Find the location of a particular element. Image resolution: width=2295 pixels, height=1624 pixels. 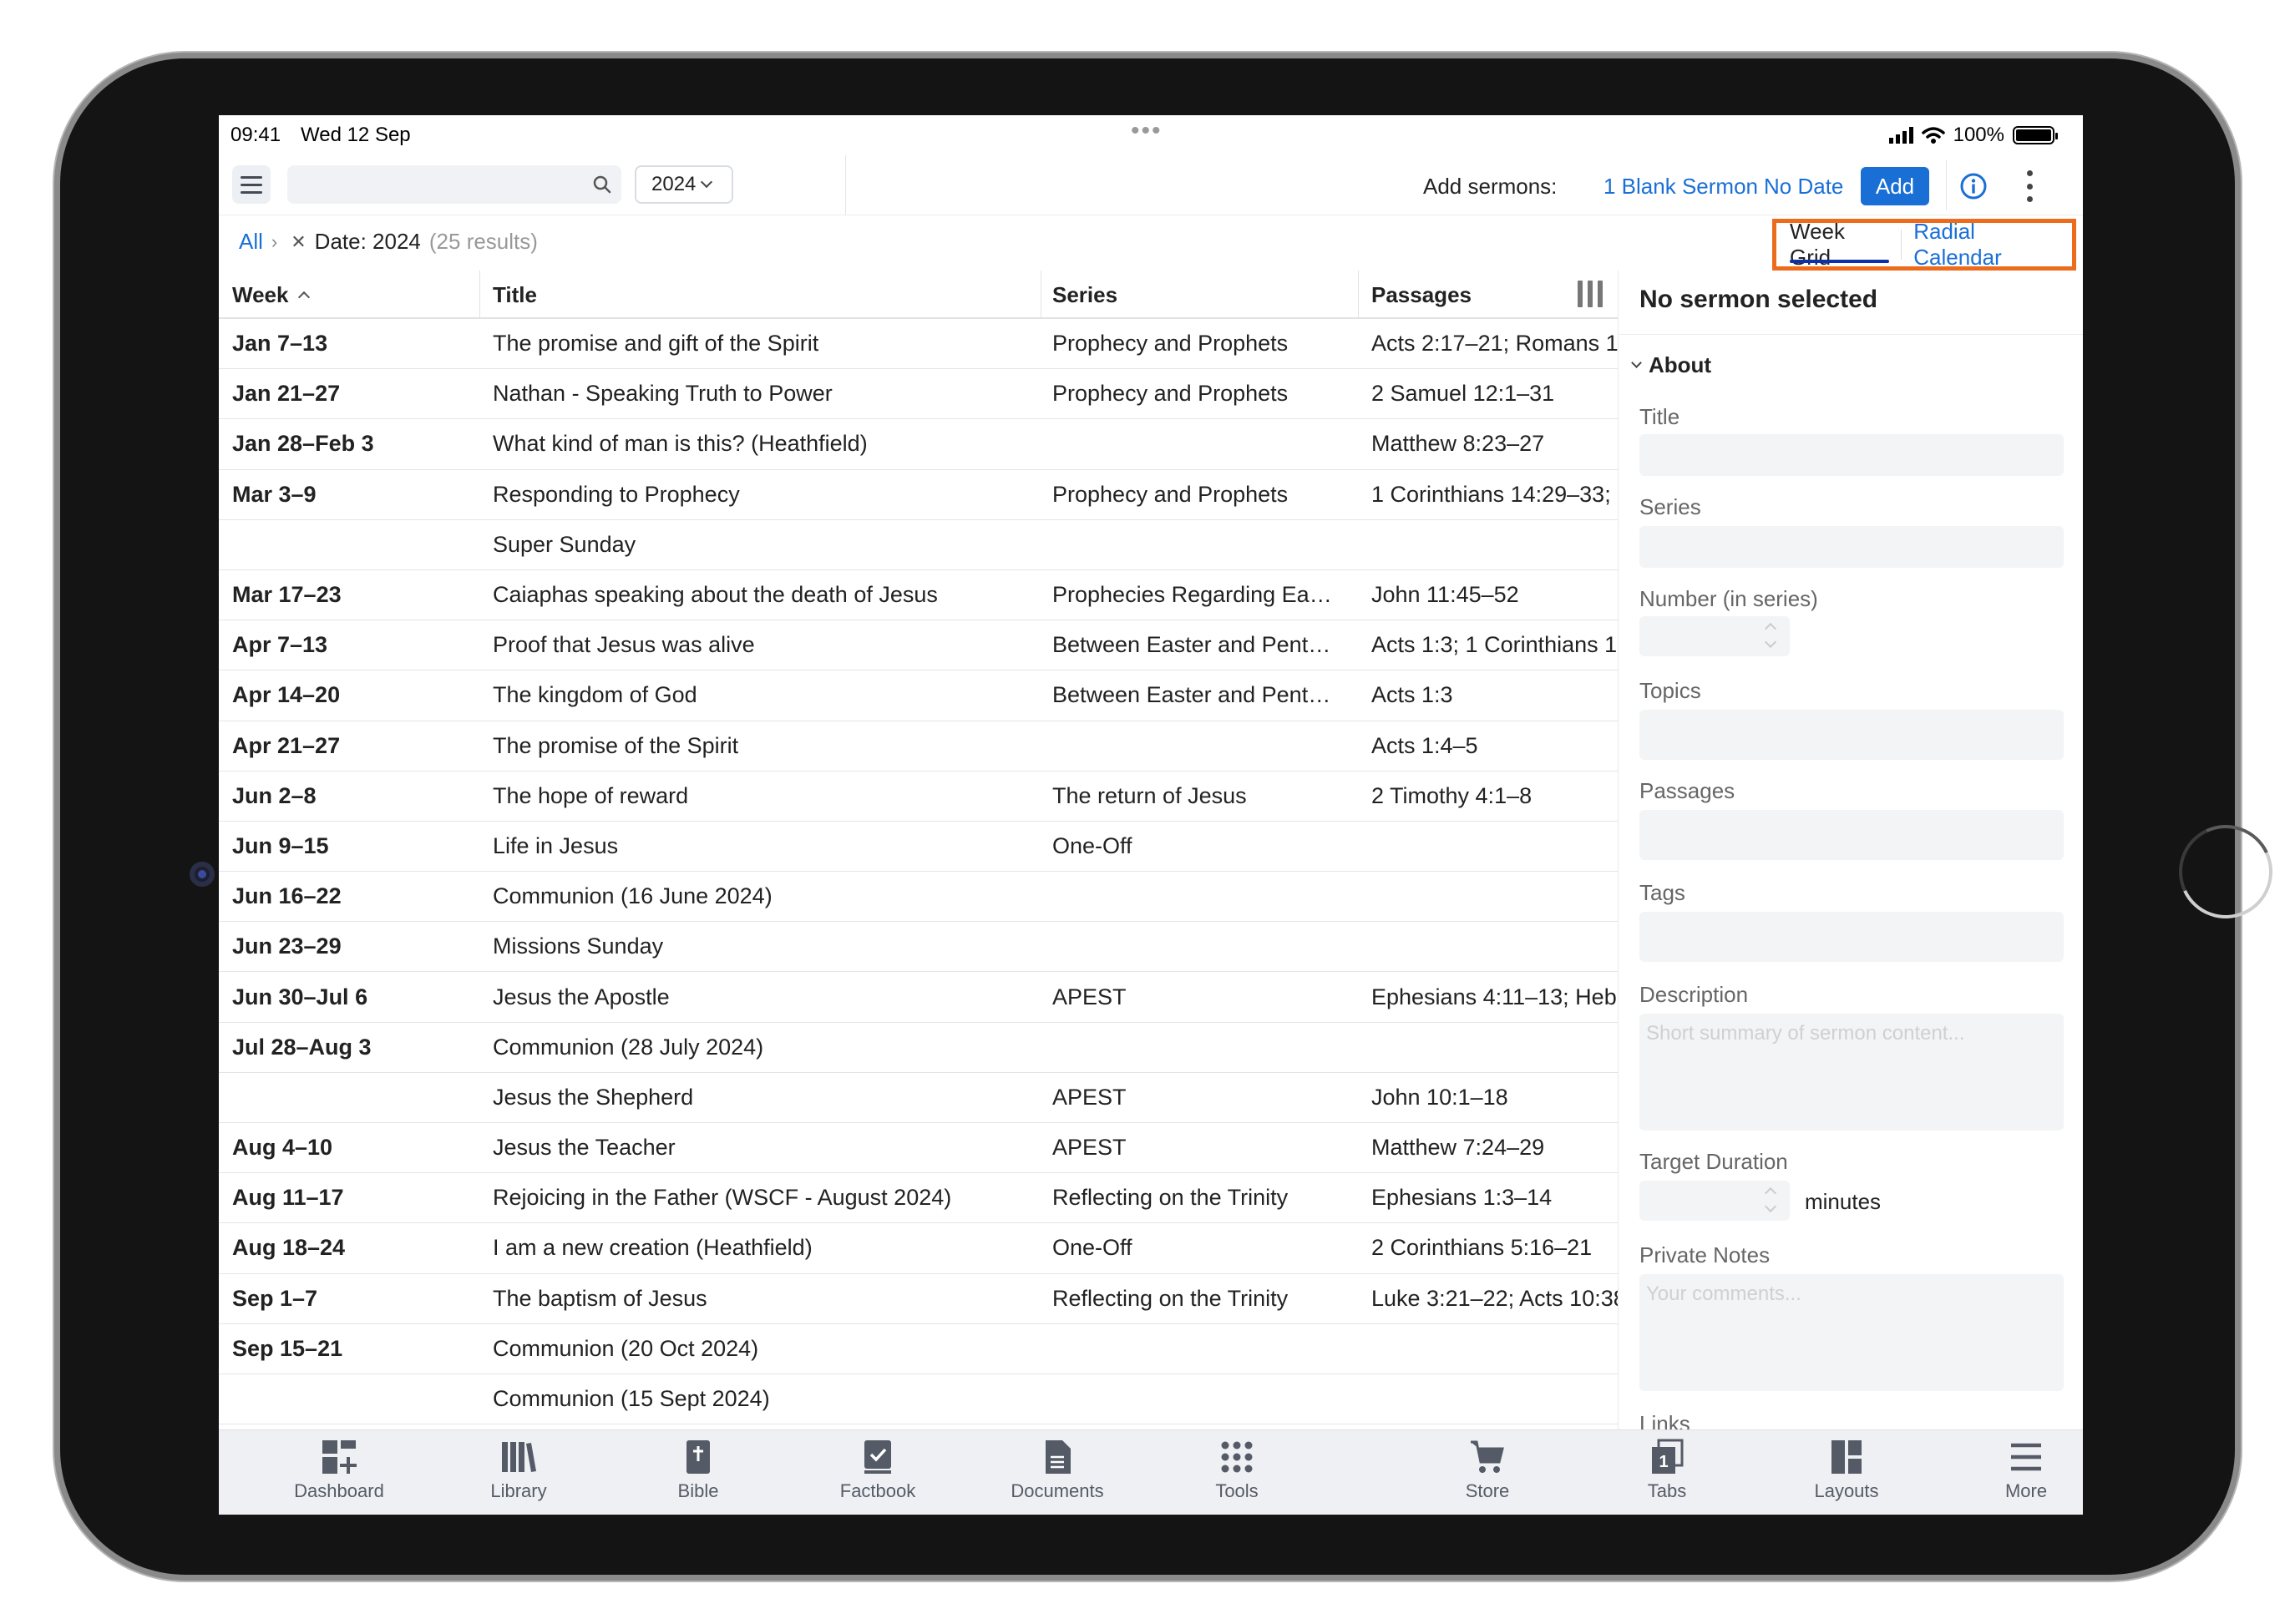

breadcrumb-all: All is located at coordinates (251, 242).